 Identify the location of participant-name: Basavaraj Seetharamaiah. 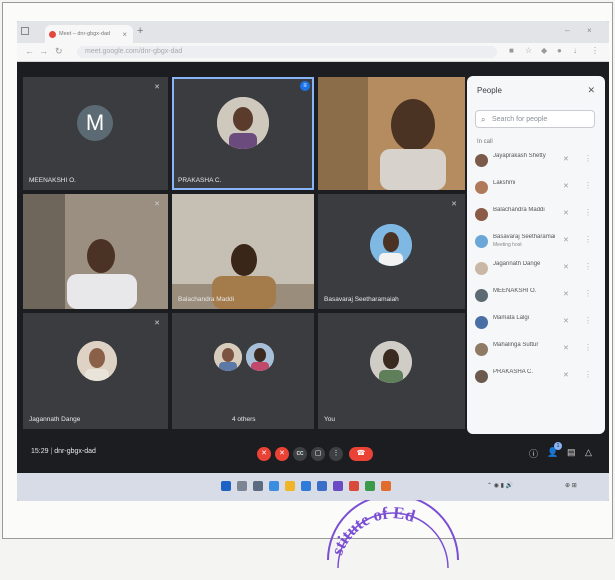
(361, 299).